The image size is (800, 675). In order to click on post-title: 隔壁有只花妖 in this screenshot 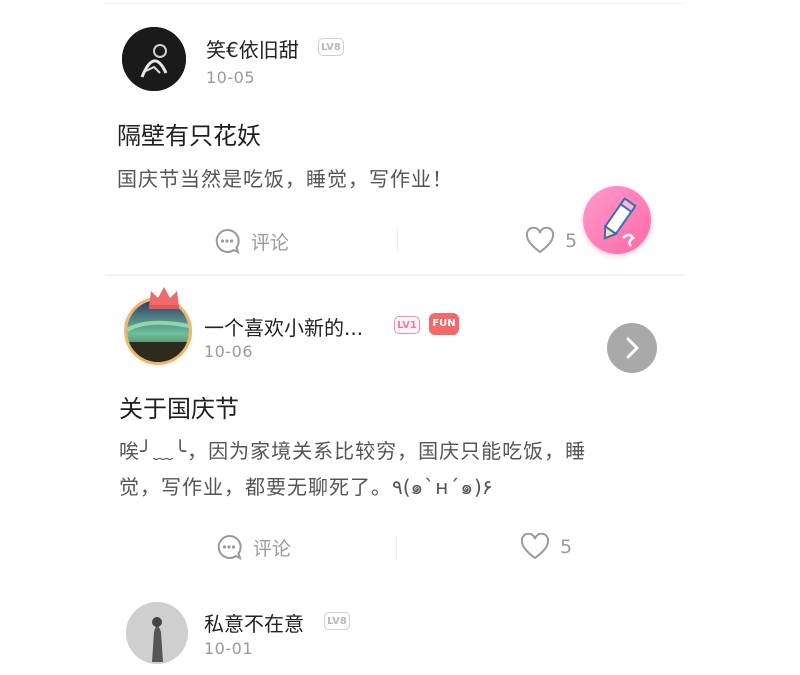, I will do `click(189, 133)`.